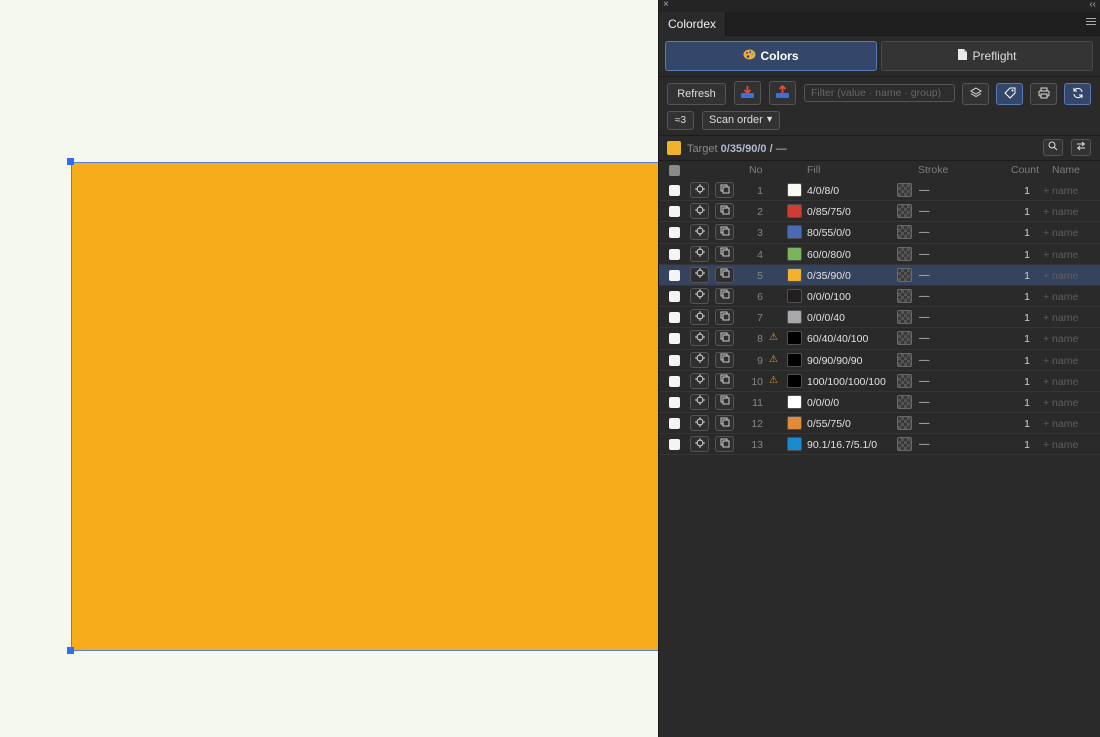  What do you see at coordinates (813, 170) in the screenshot?
I see `column-fill: Fill` at bounding box center [813, 170].